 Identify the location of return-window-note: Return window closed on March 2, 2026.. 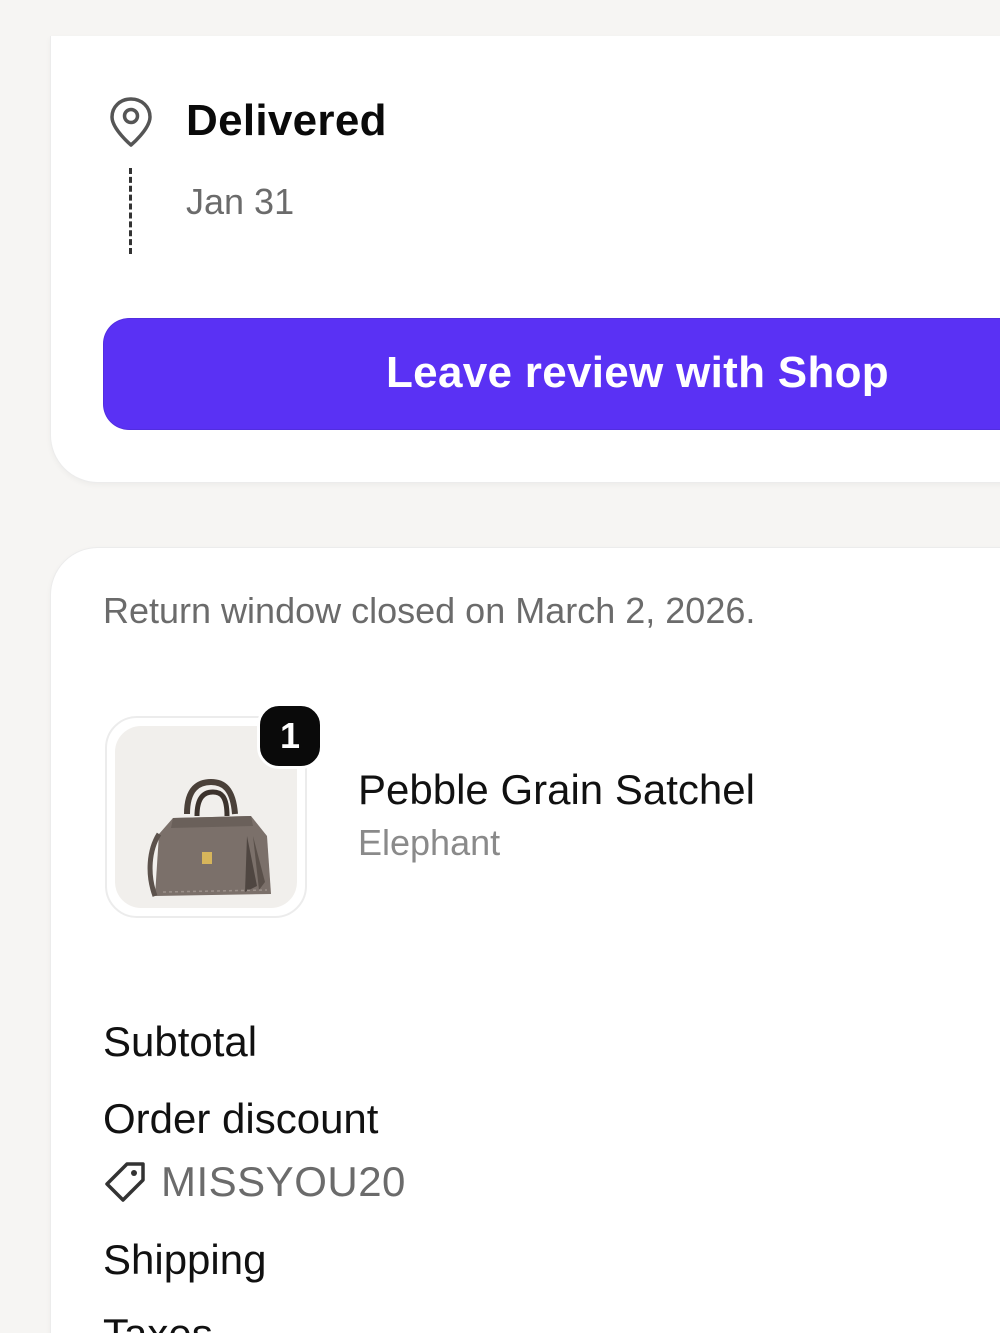
(429, 610).